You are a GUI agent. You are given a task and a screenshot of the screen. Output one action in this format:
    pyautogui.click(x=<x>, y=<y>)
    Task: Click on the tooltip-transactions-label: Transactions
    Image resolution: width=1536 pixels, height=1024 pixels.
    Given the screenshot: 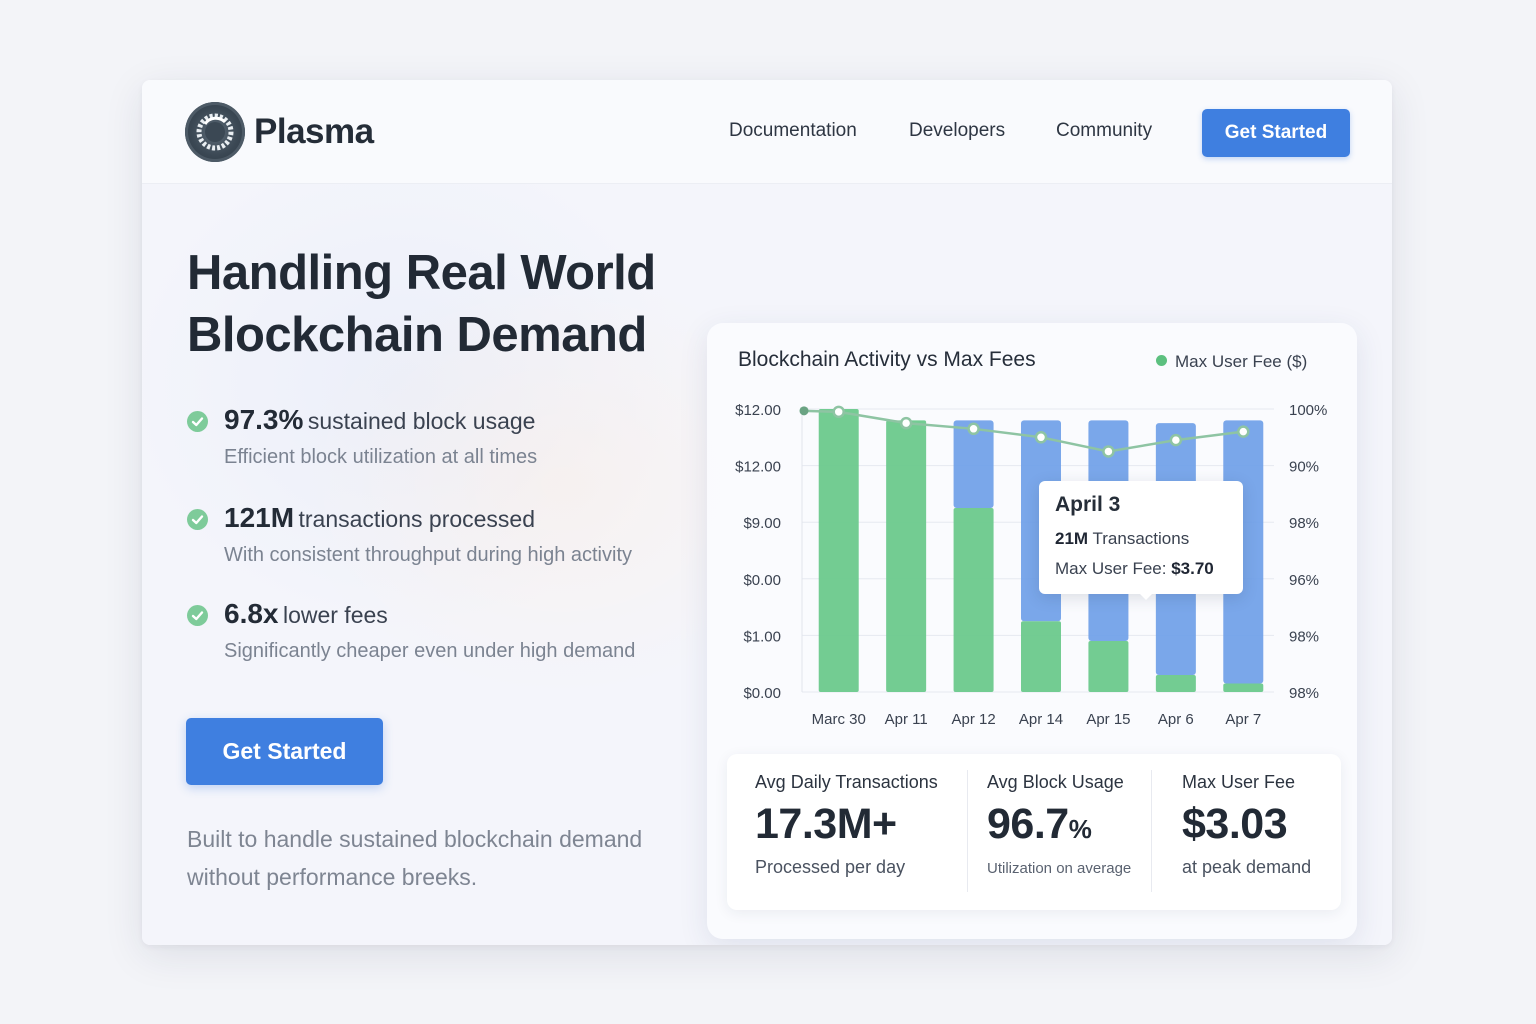 What is the action you would take?
    pyautogui.click(x=1141, y=538)
    